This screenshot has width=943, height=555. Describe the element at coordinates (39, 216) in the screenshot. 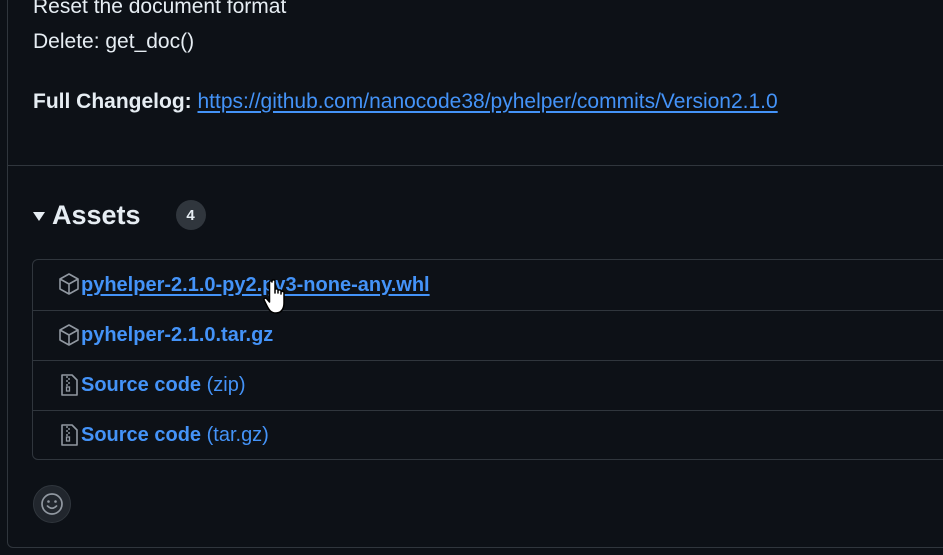

I see `caret-down-icon` at that location.